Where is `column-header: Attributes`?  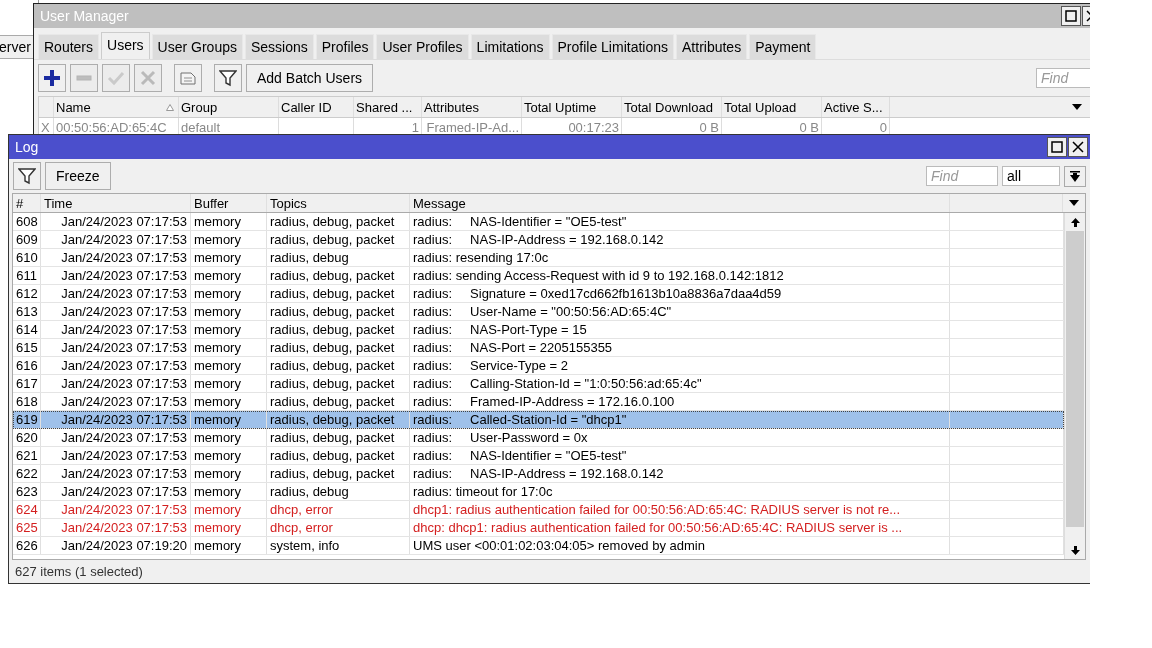
column-header: Attributes is located at coordinates (472, 107).